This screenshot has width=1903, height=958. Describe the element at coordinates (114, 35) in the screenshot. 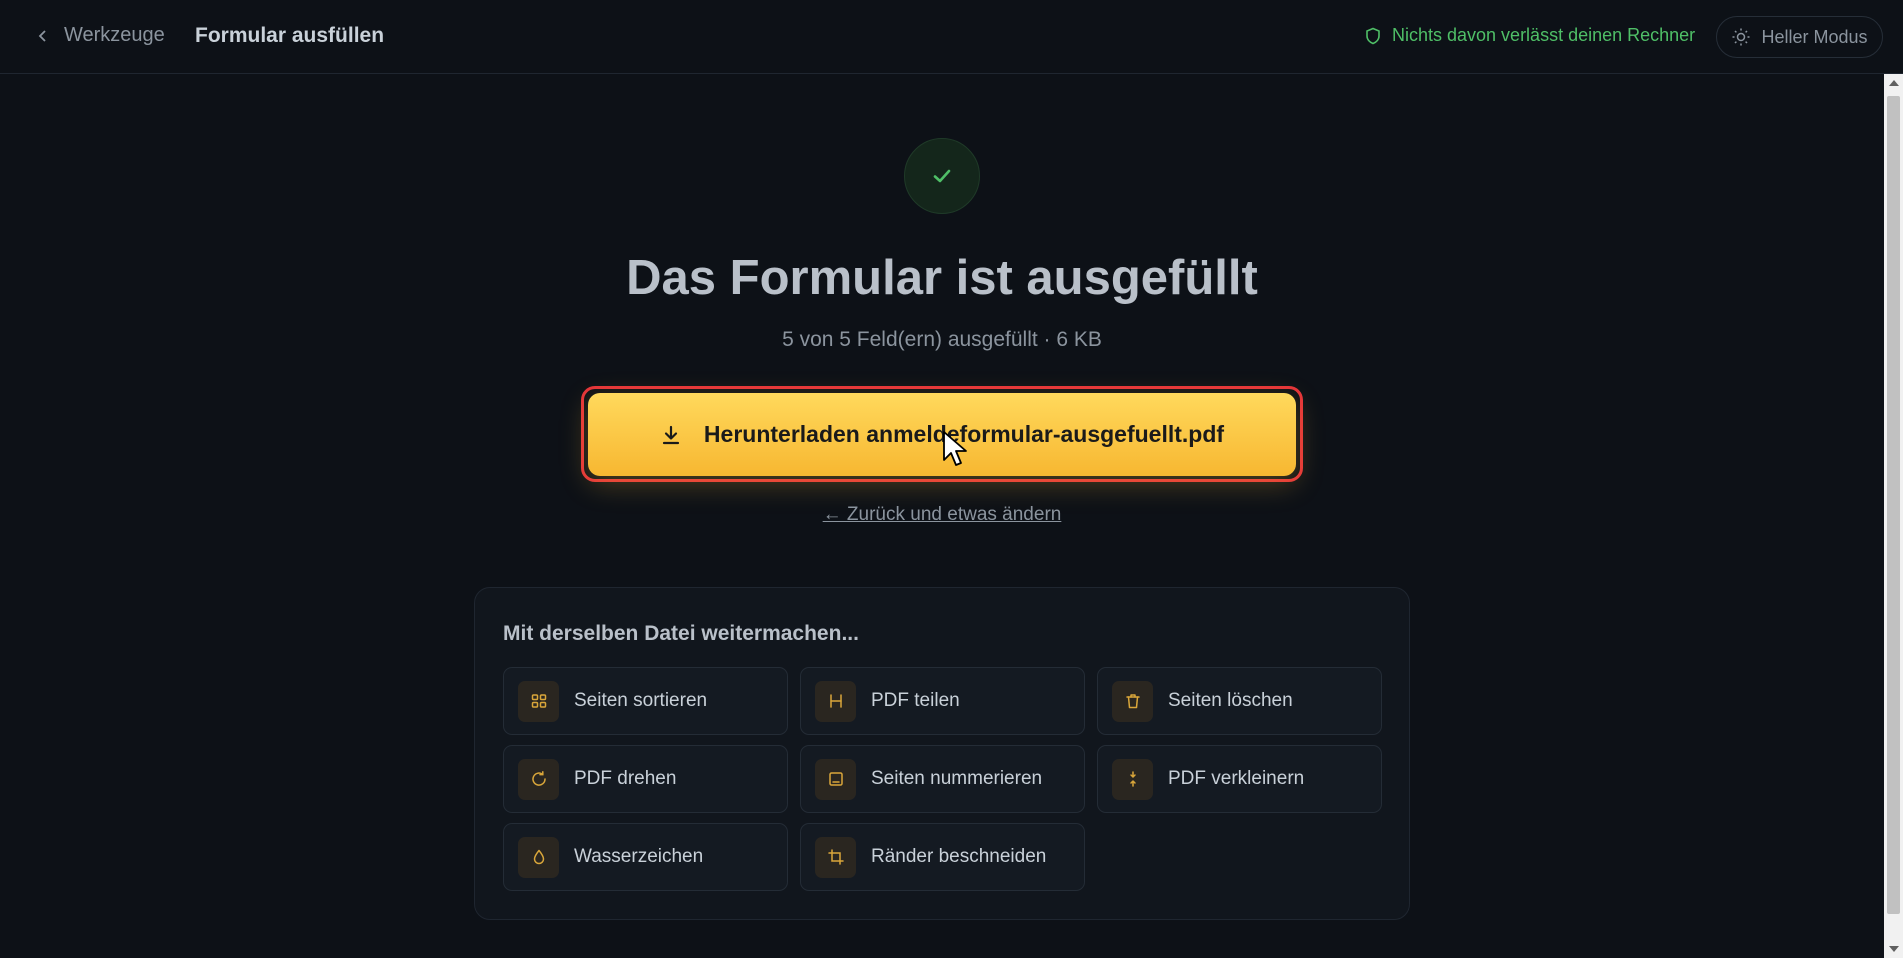

I see `back-label: Werkzeuge` at that location.